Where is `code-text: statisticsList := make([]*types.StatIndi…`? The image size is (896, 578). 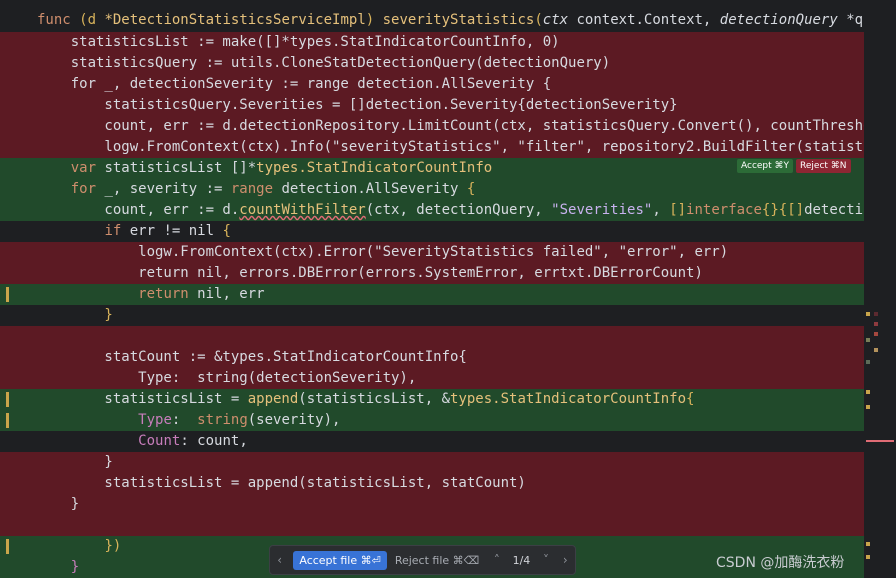 code-text: statisticsList := make([]*types.StatIndi… is located at coordinates (298, 42).